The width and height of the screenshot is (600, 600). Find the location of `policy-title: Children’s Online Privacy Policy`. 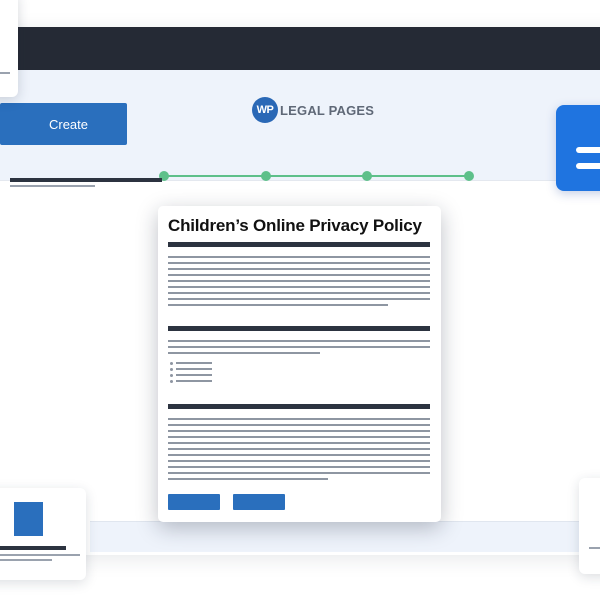

policy-title: Children’s Online Privacy Policy is located at coordinates (295, 225).